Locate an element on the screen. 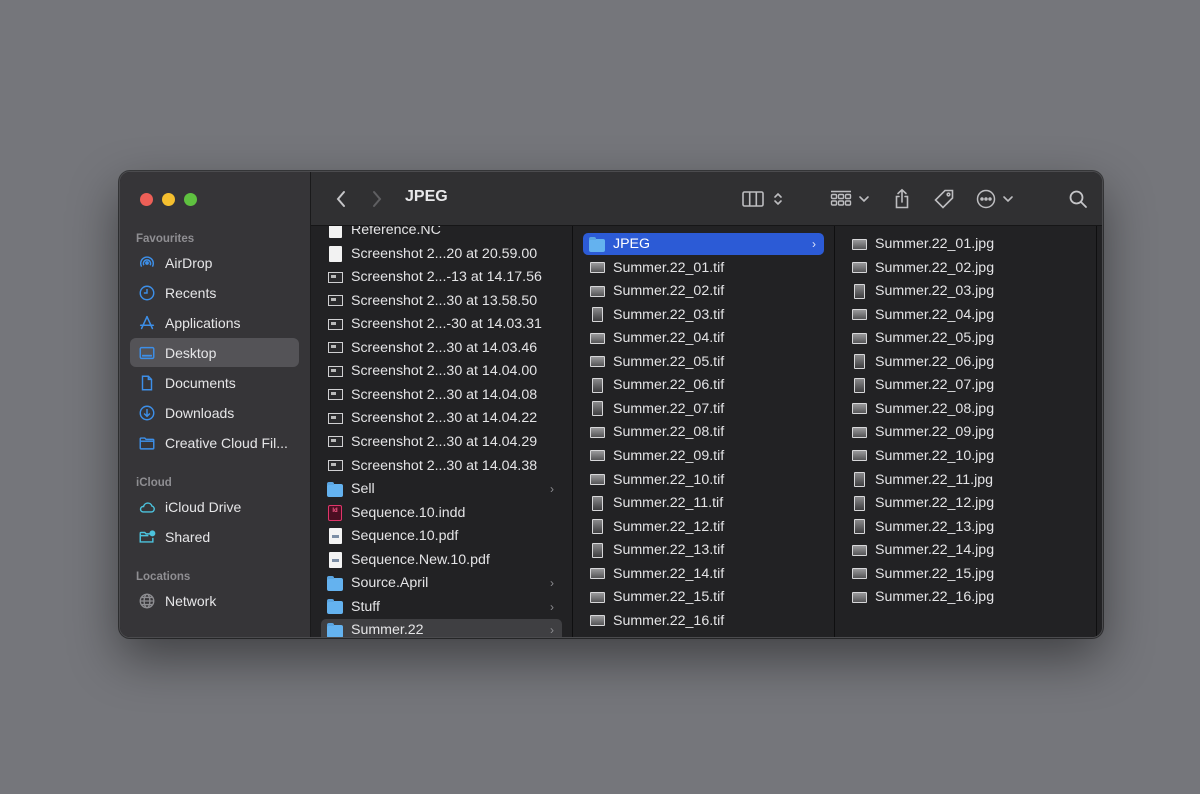 The height and width of the screenshot is (794, 1200). share-button is located at coordinates (902, 199).